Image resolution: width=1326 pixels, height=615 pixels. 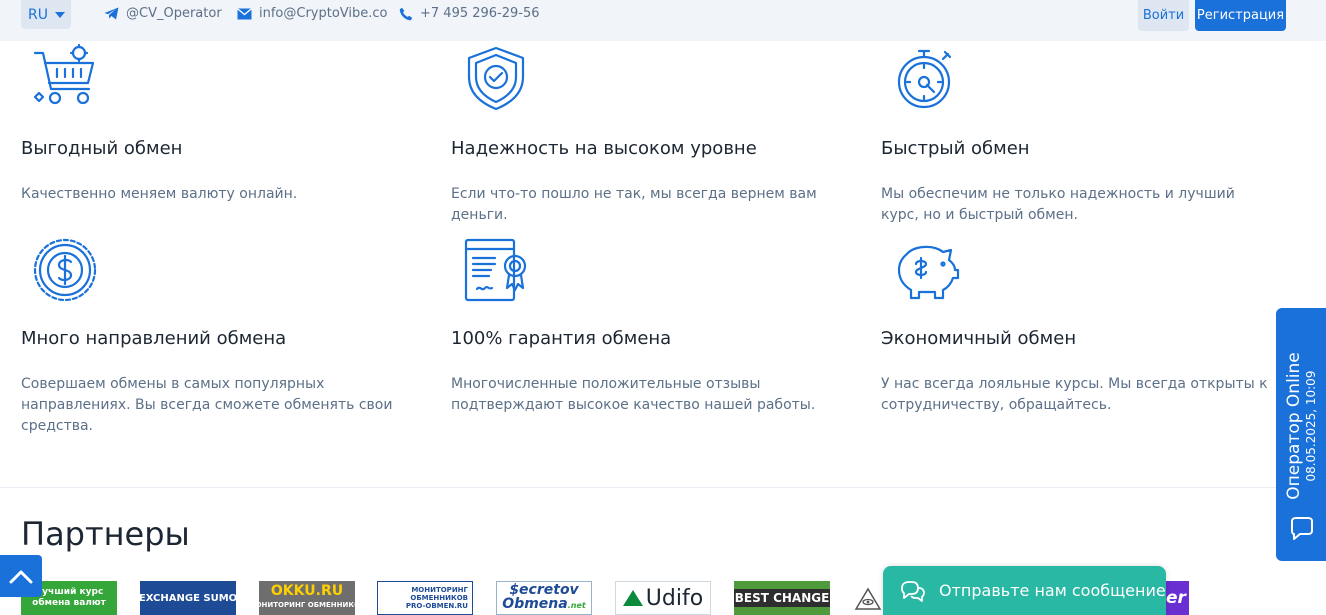 I want to click on partner-logo-text: EXCHANGE SUMO, so click(x=188, y=598).